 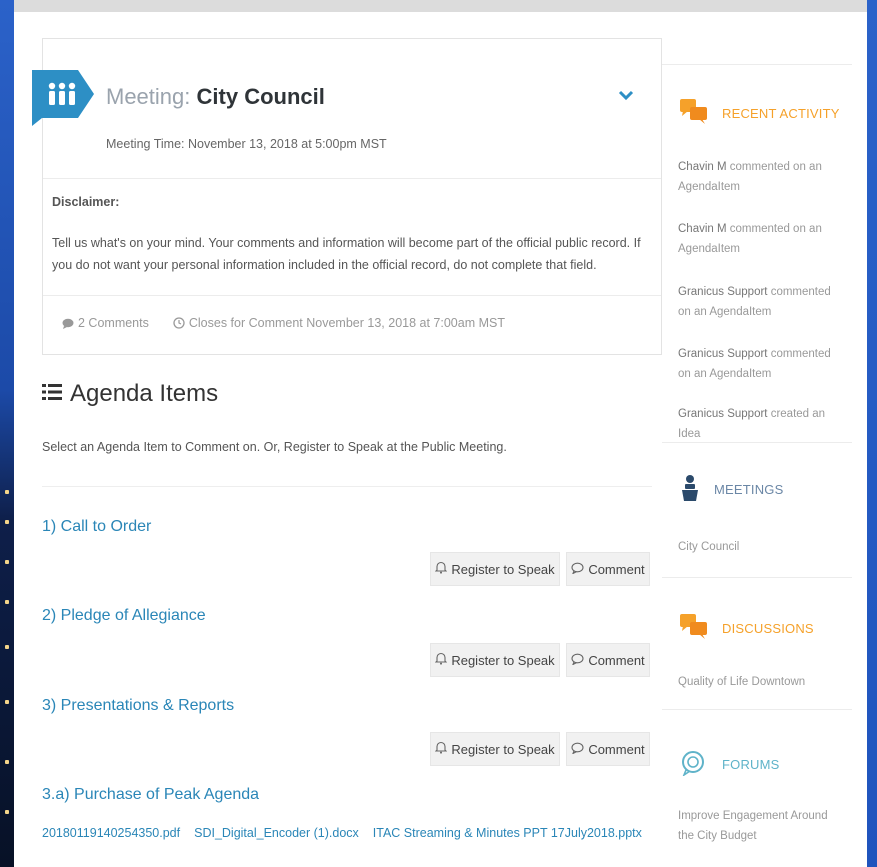 I want to click on background-right-edge, so click(x=872, y=433).